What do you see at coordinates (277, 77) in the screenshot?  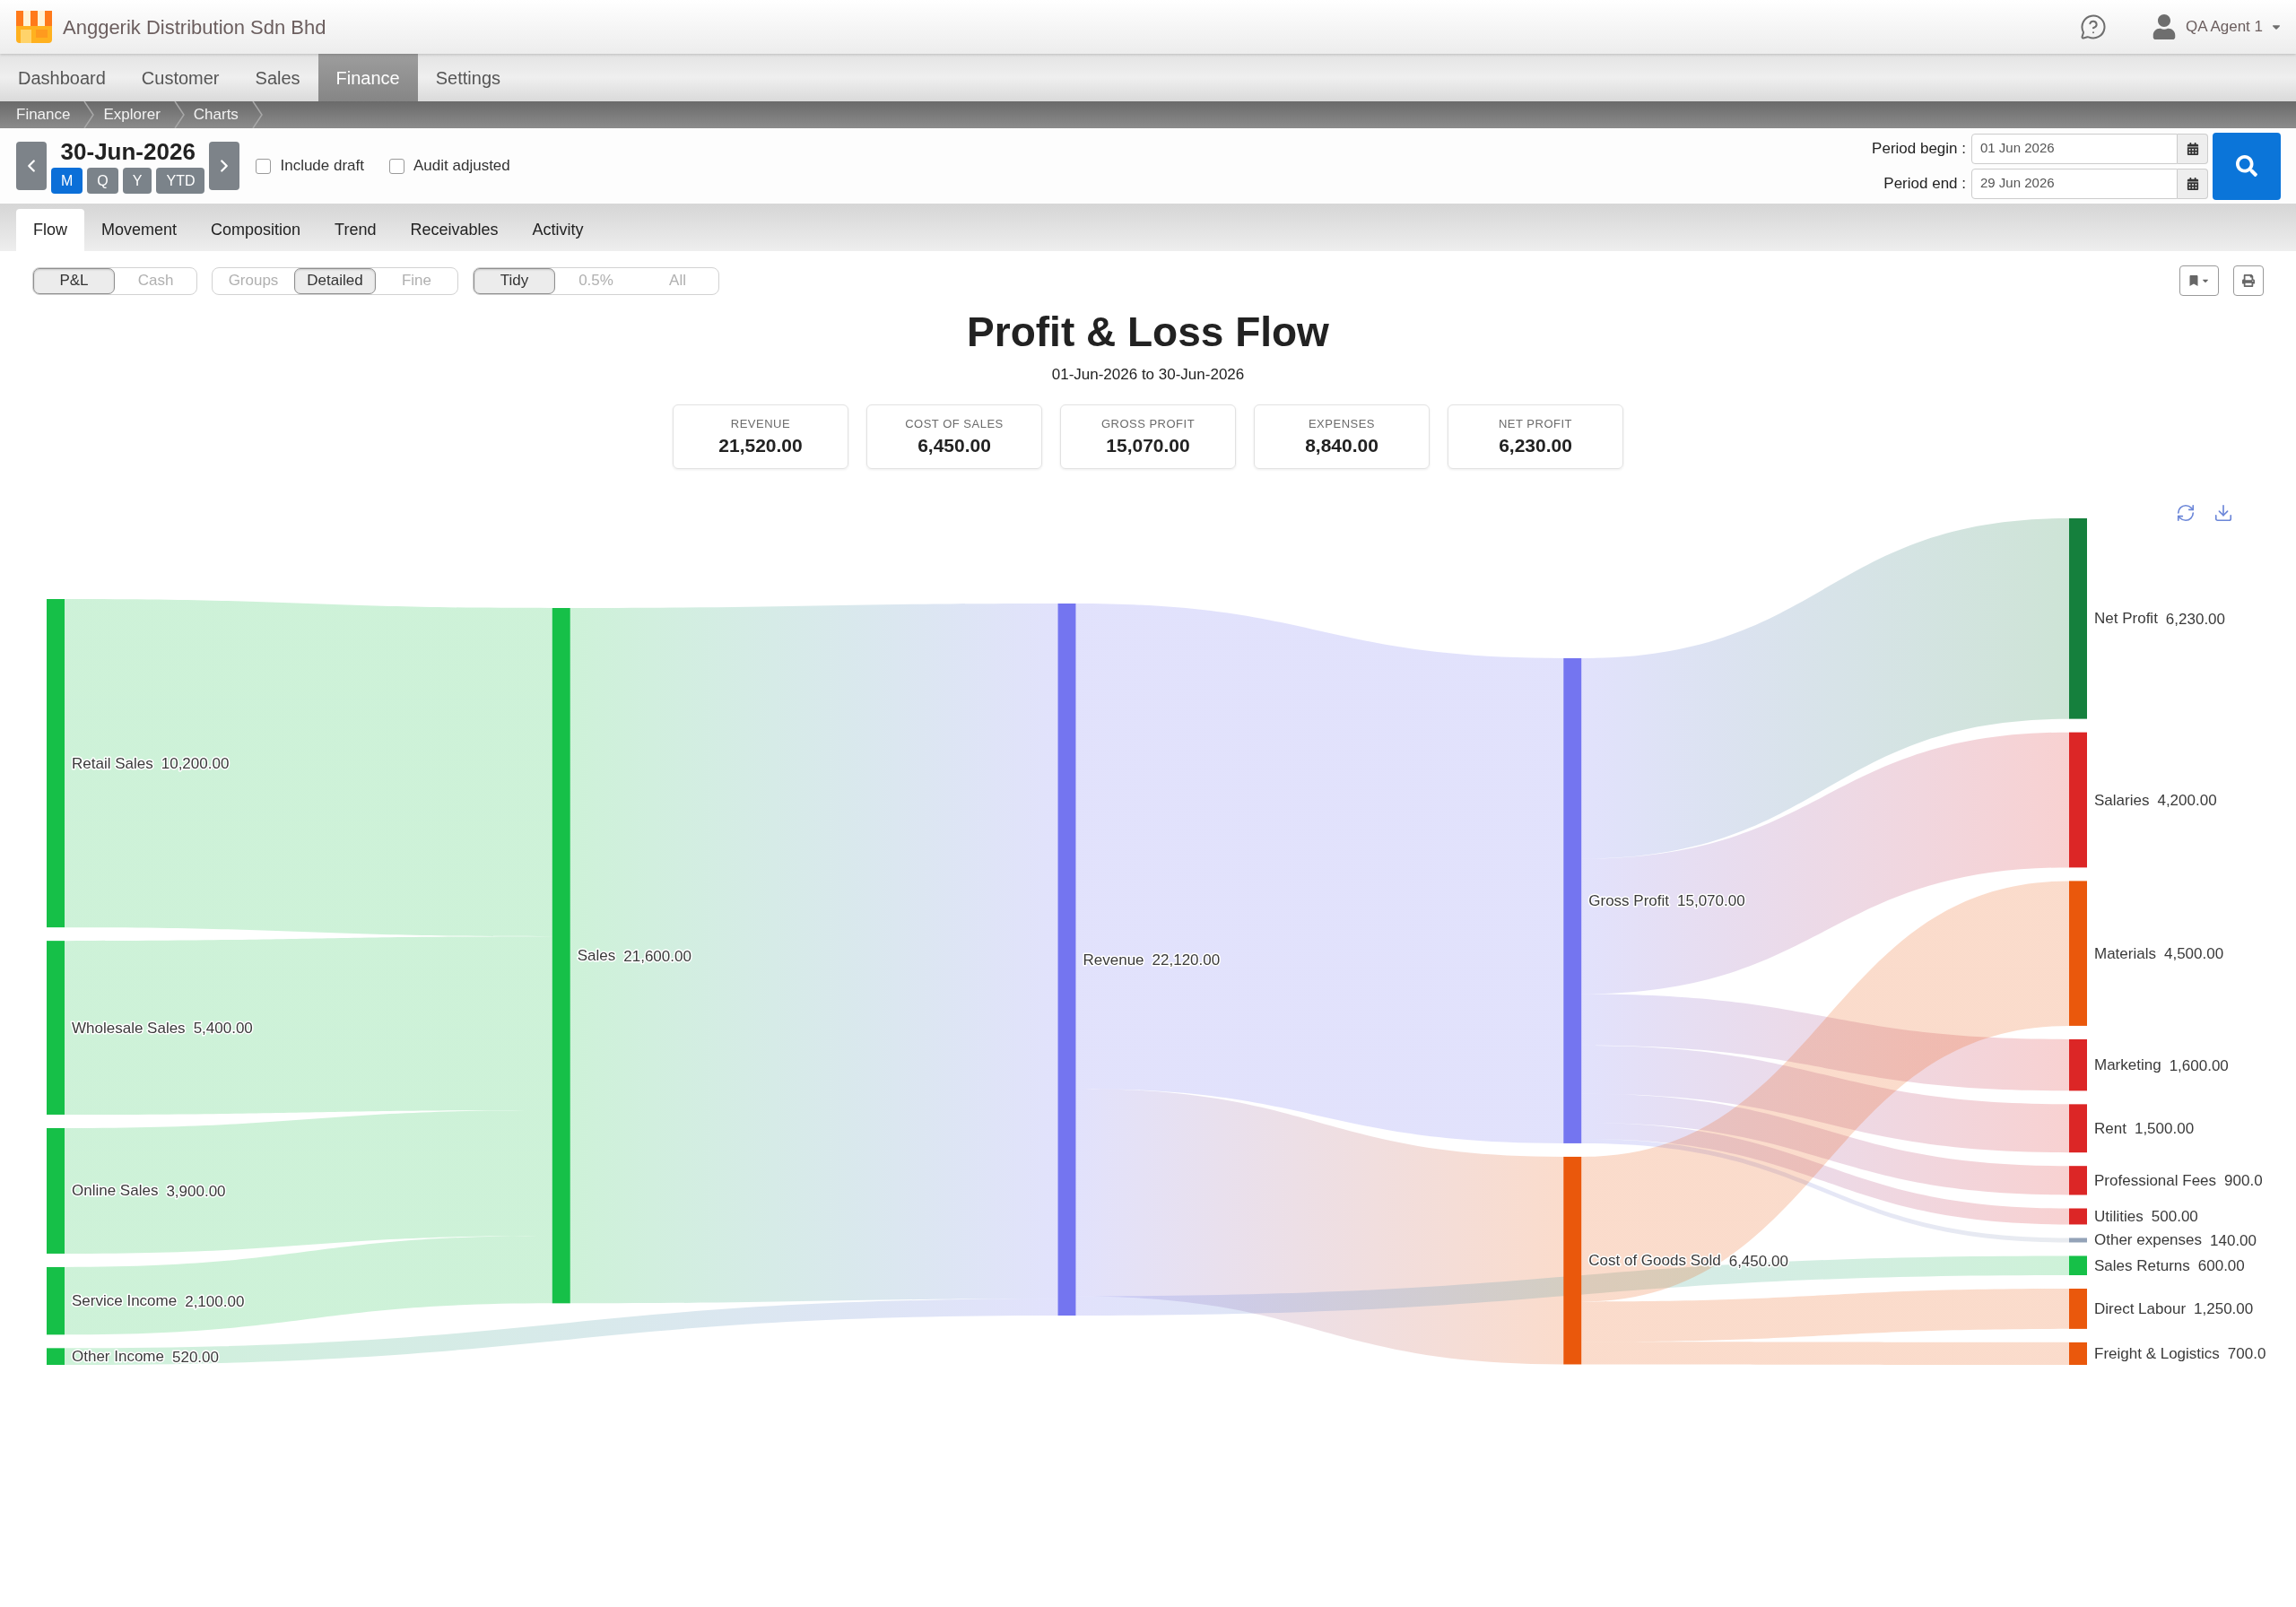 I see `nav-tab: Sales` at bounding box center [277, 77].